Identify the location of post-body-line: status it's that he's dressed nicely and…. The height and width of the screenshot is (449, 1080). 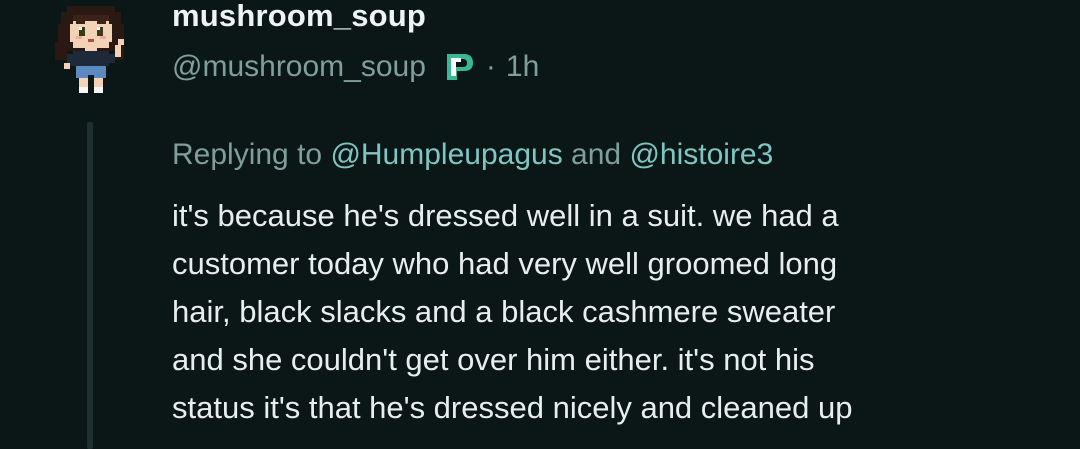
(512, 407).